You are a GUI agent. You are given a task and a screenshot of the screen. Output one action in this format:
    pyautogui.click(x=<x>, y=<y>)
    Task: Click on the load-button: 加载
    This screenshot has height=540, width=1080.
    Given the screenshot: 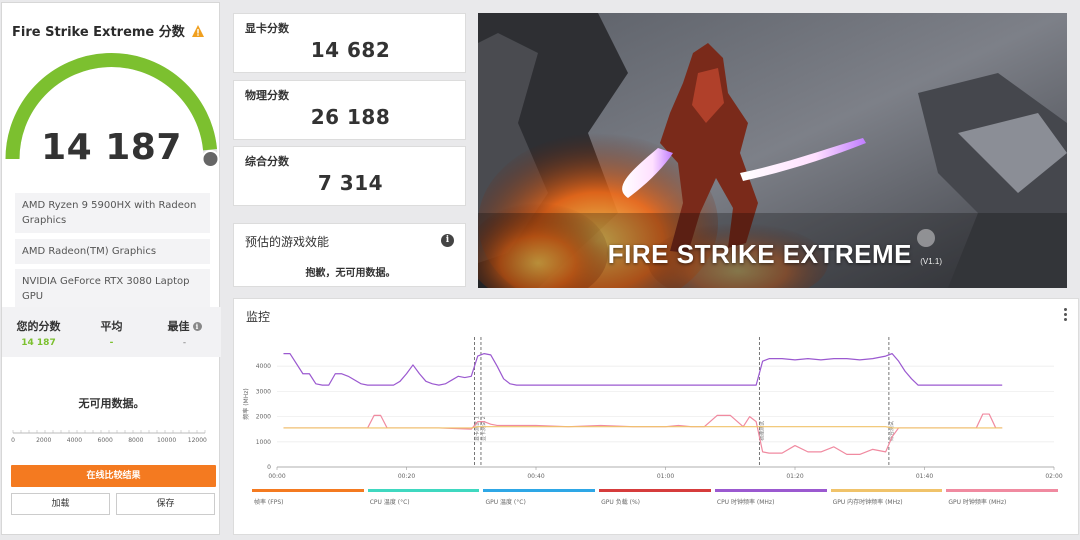 What is the action you would take?
    pyautogui.click(x=60, y=504)
    